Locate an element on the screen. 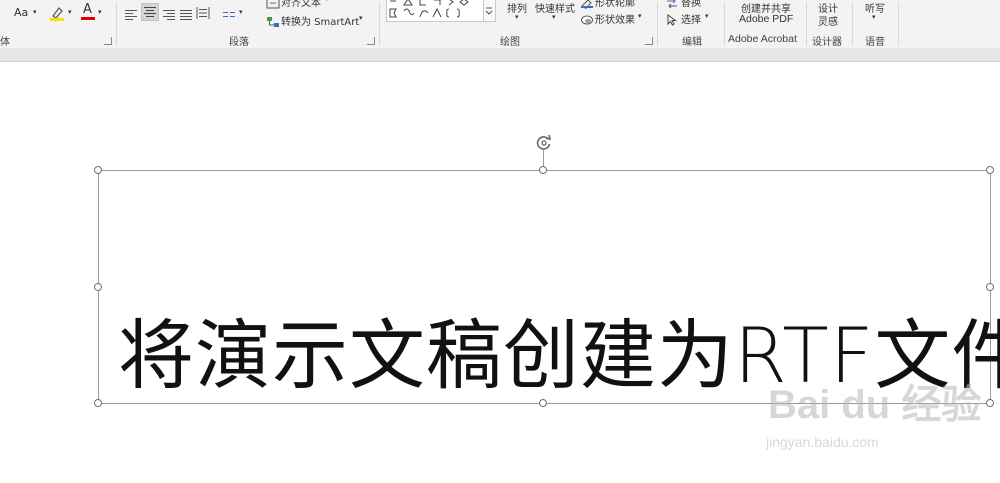 This screenshot has height=483, width=1000. font-color-bar is located at coordinates (88, 18).